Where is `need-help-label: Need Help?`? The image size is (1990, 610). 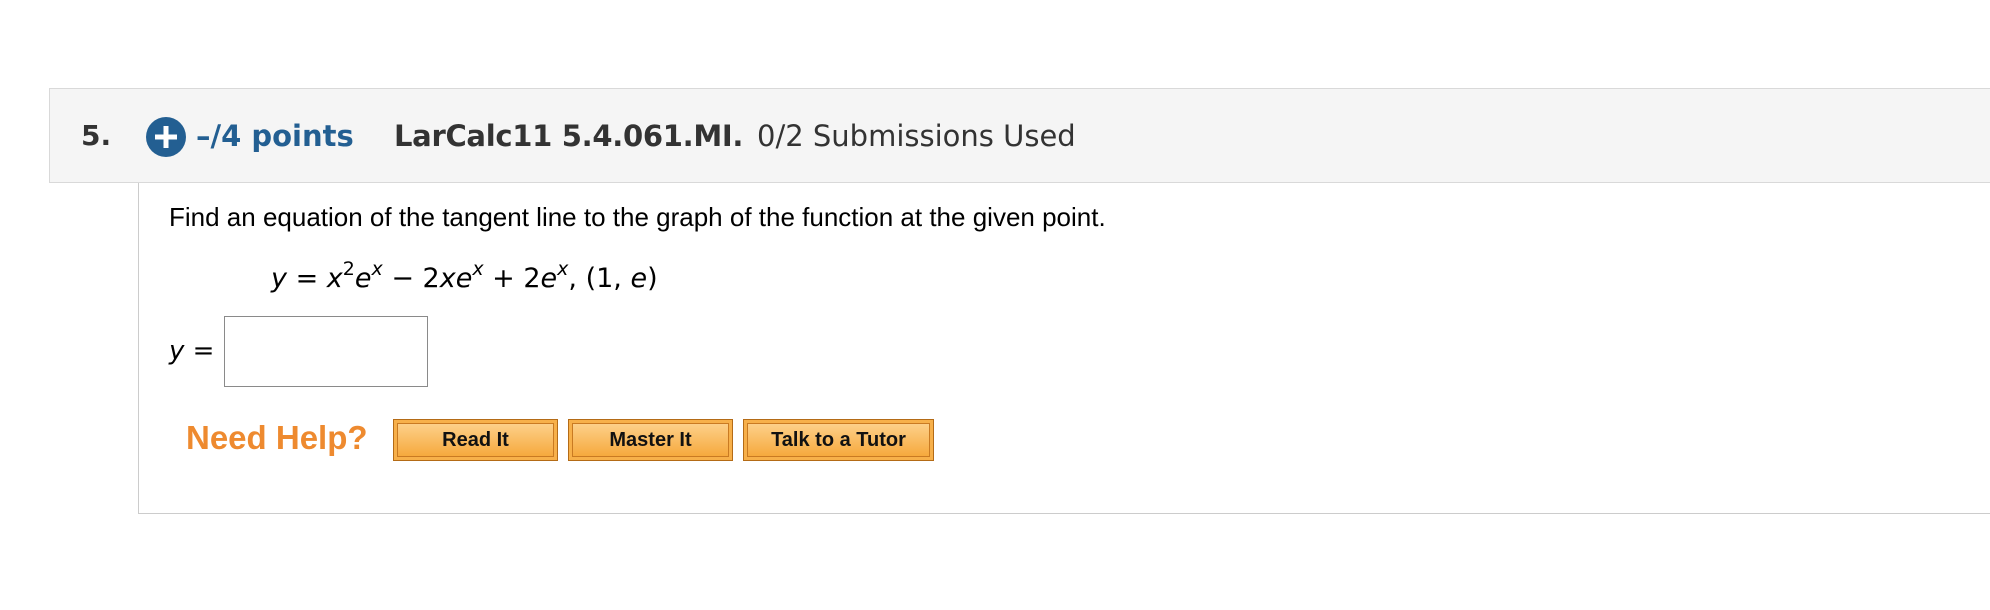
need-help-label: Need Help? is located at coordinates (277, 437).